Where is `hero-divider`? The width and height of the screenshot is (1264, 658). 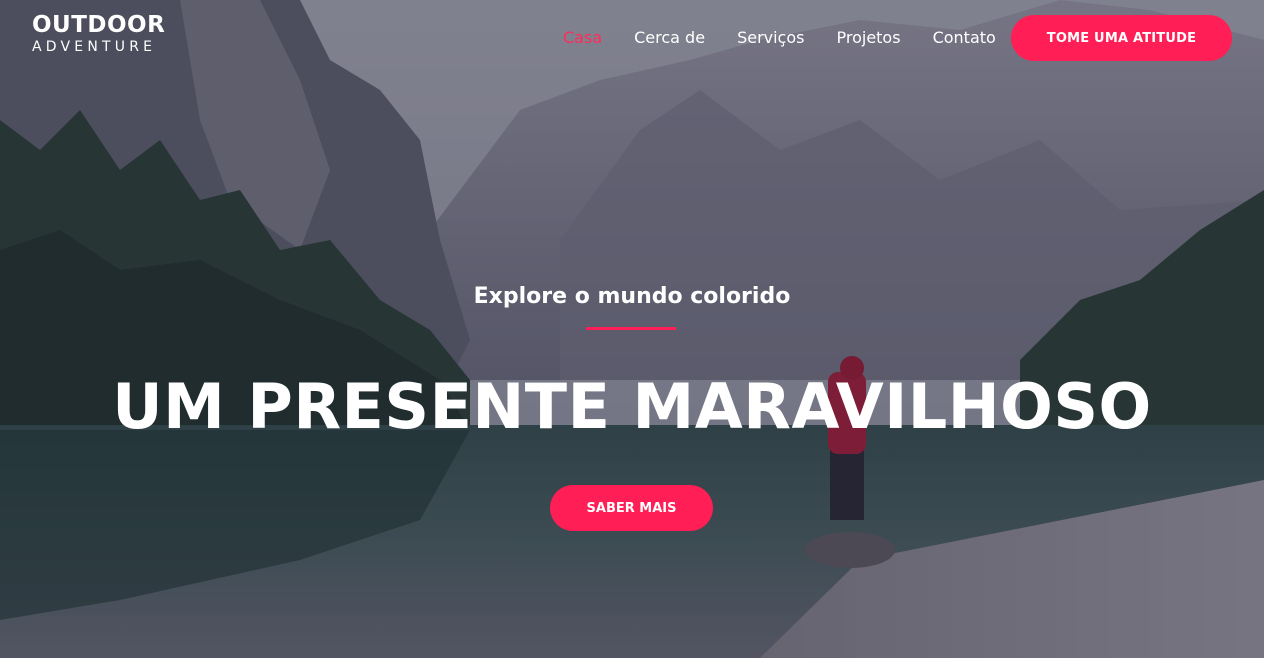 hero-divider is located at coordinates (631, 328).